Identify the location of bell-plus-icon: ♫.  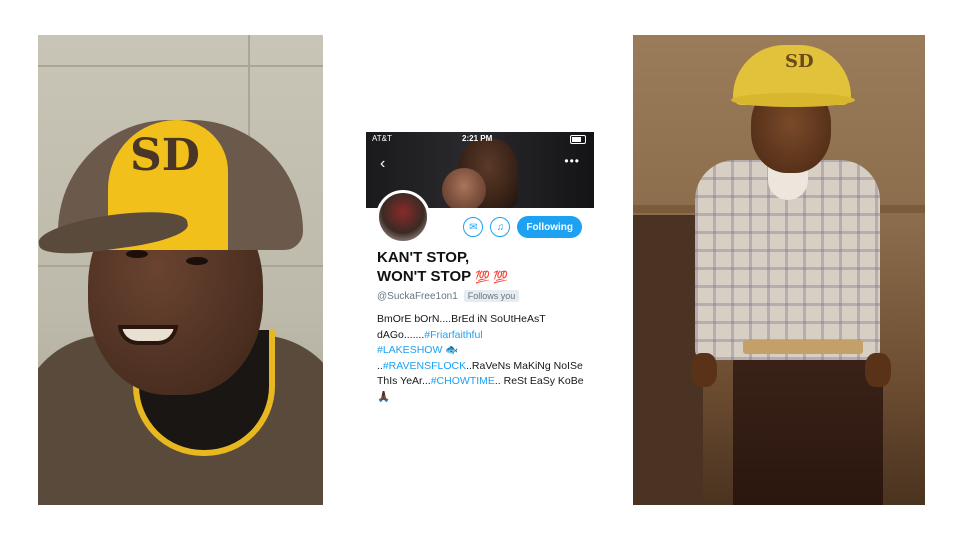
(500, 227).